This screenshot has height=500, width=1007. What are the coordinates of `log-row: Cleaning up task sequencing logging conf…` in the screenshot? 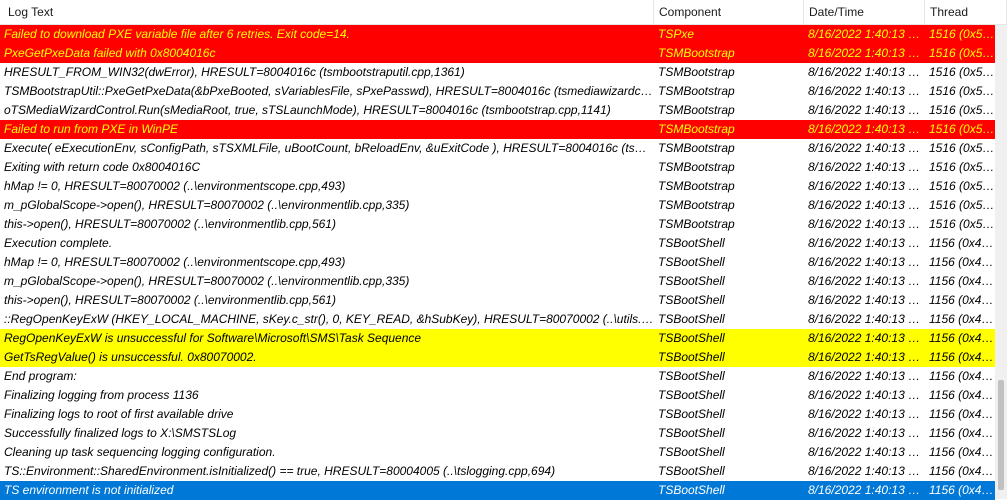 It's located at (497, 452).